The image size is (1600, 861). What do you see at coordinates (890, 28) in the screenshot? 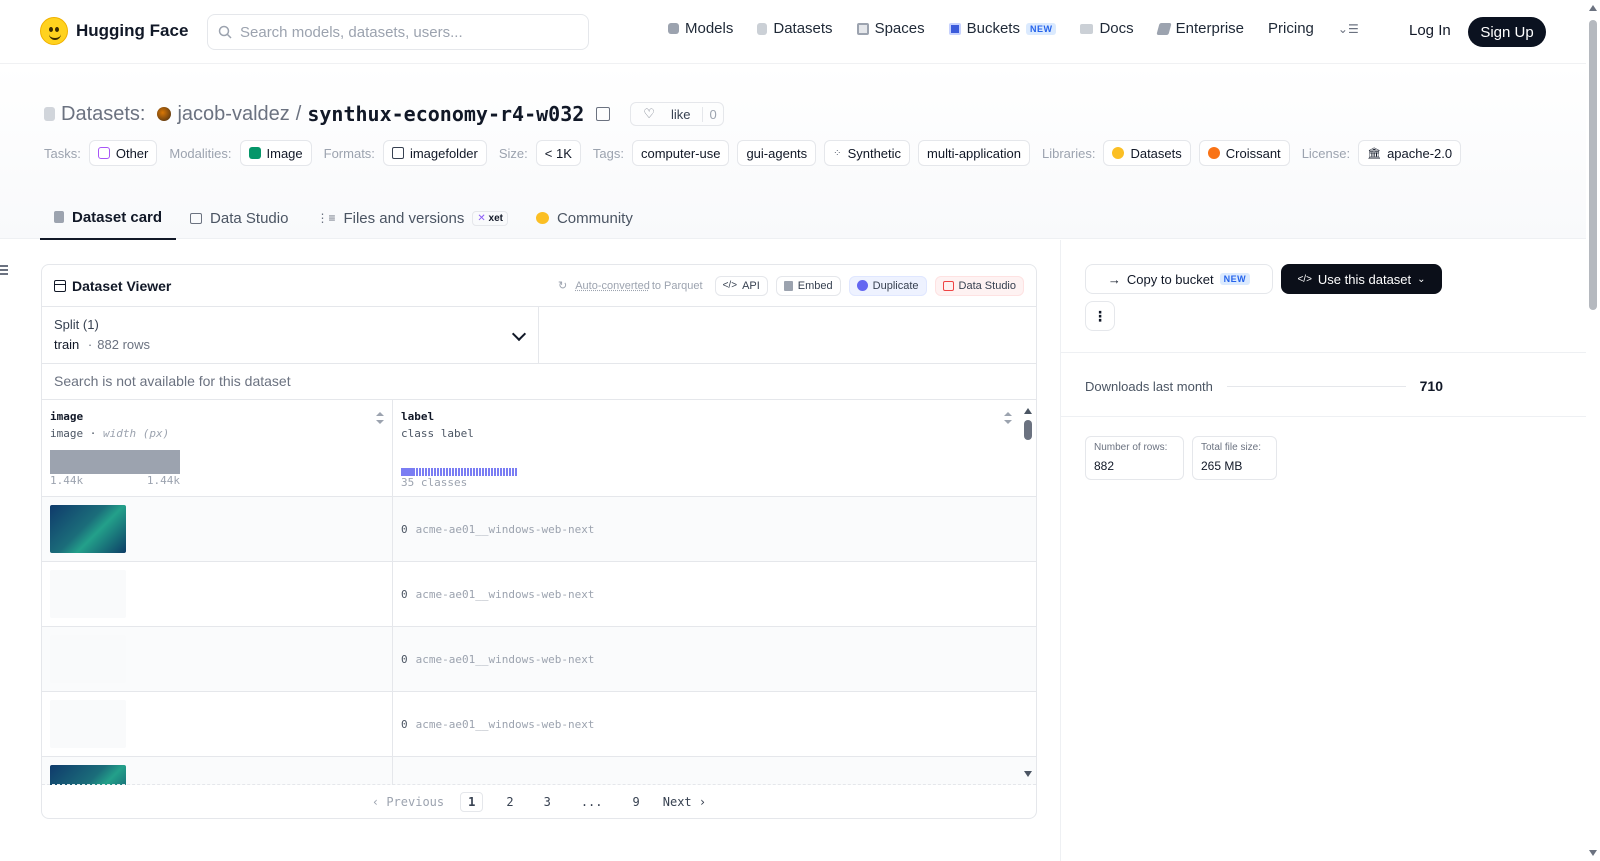
I see `nav-spaces: Spaces` at bounding box center [890, 28].